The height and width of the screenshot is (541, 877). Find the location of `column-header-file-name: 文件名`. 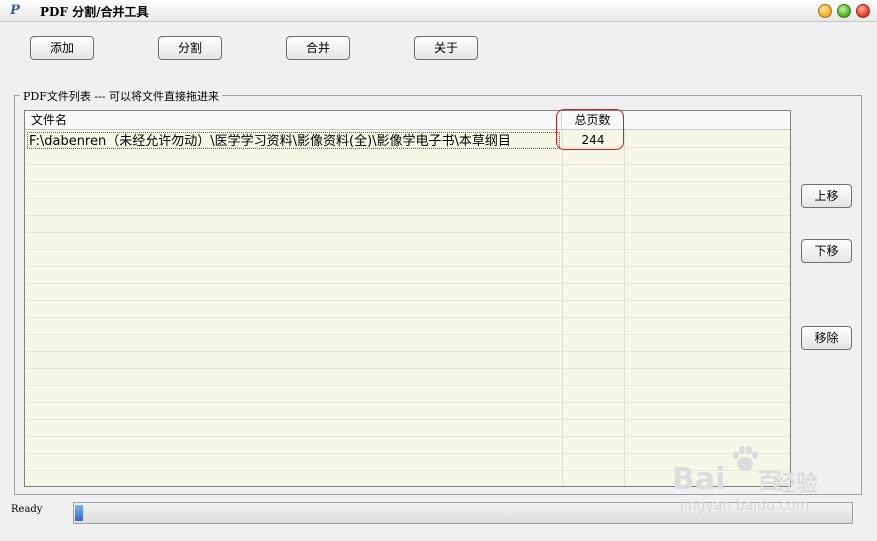

column-header-file-name: 文件名 is located at coordinates (293, 120).